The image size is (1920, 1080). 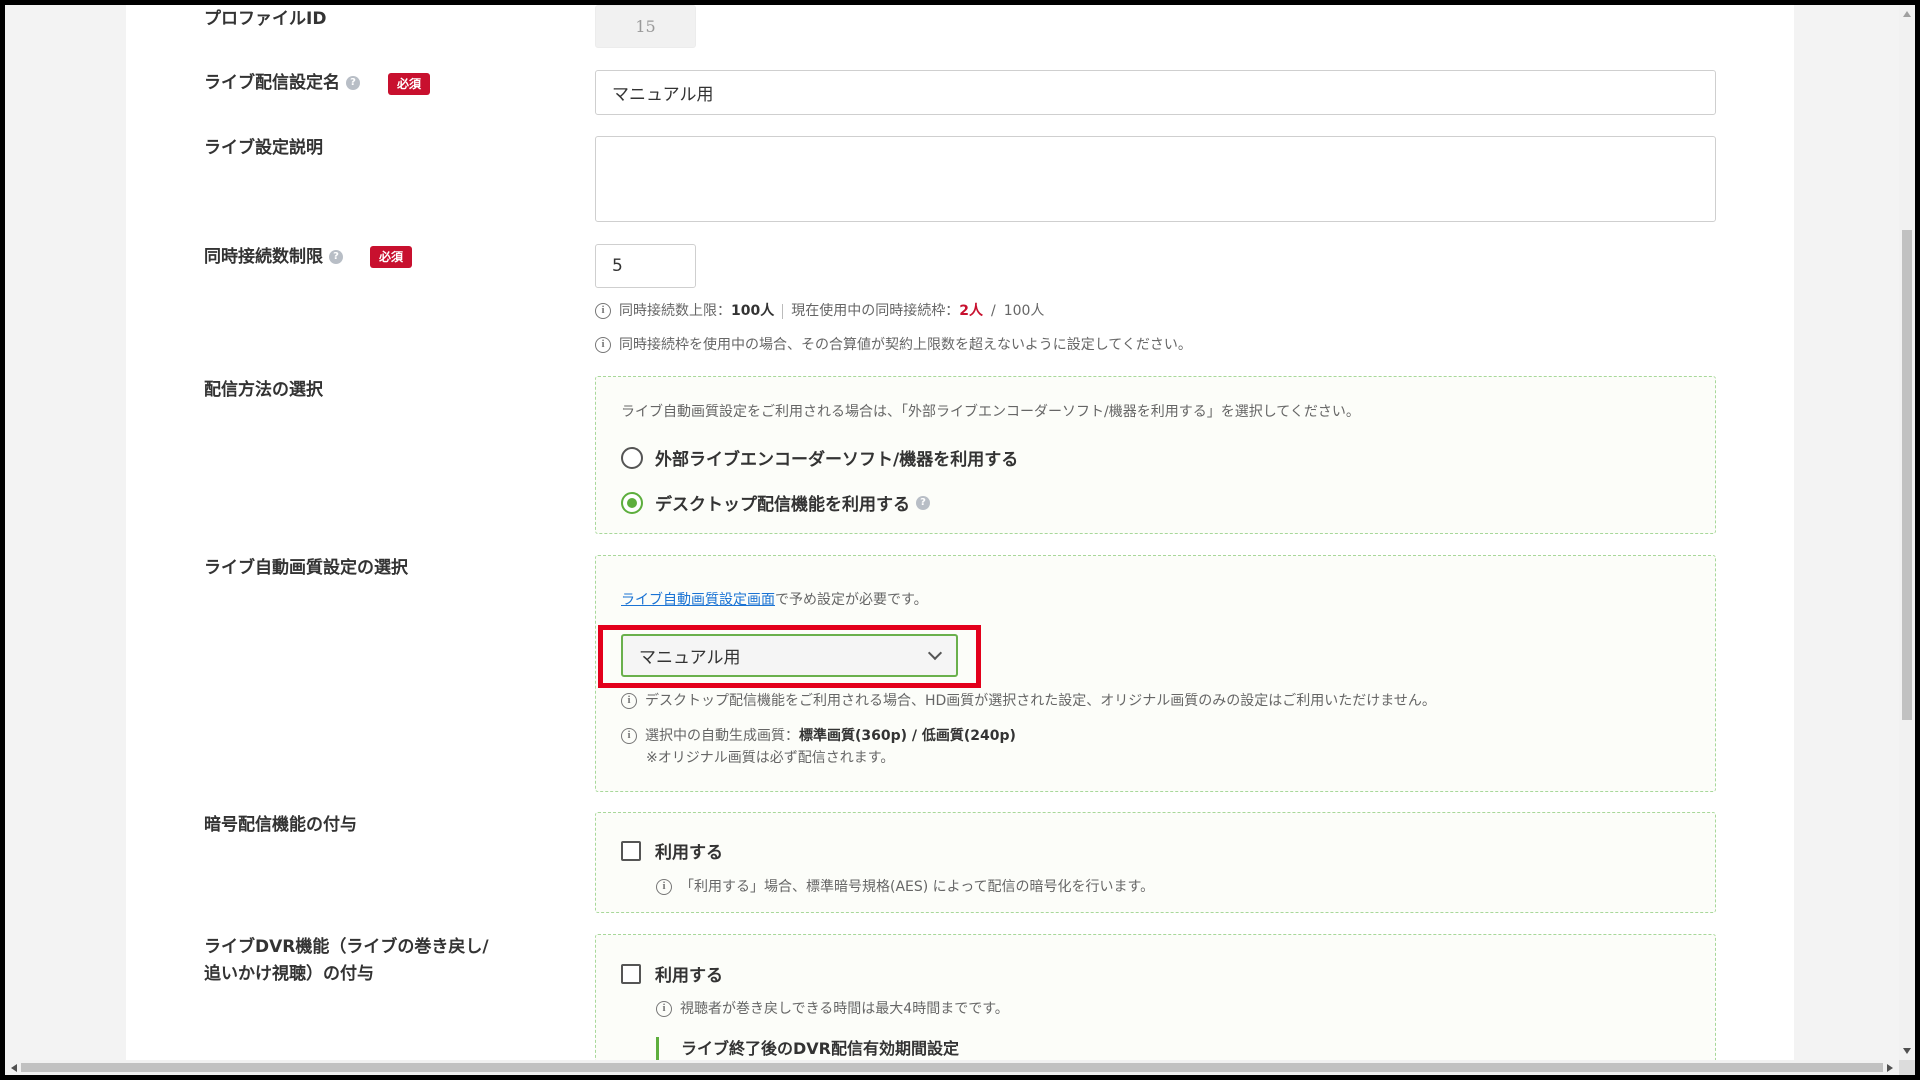 I want to click on concurrent-slash: /, so click(x=993, y=311).